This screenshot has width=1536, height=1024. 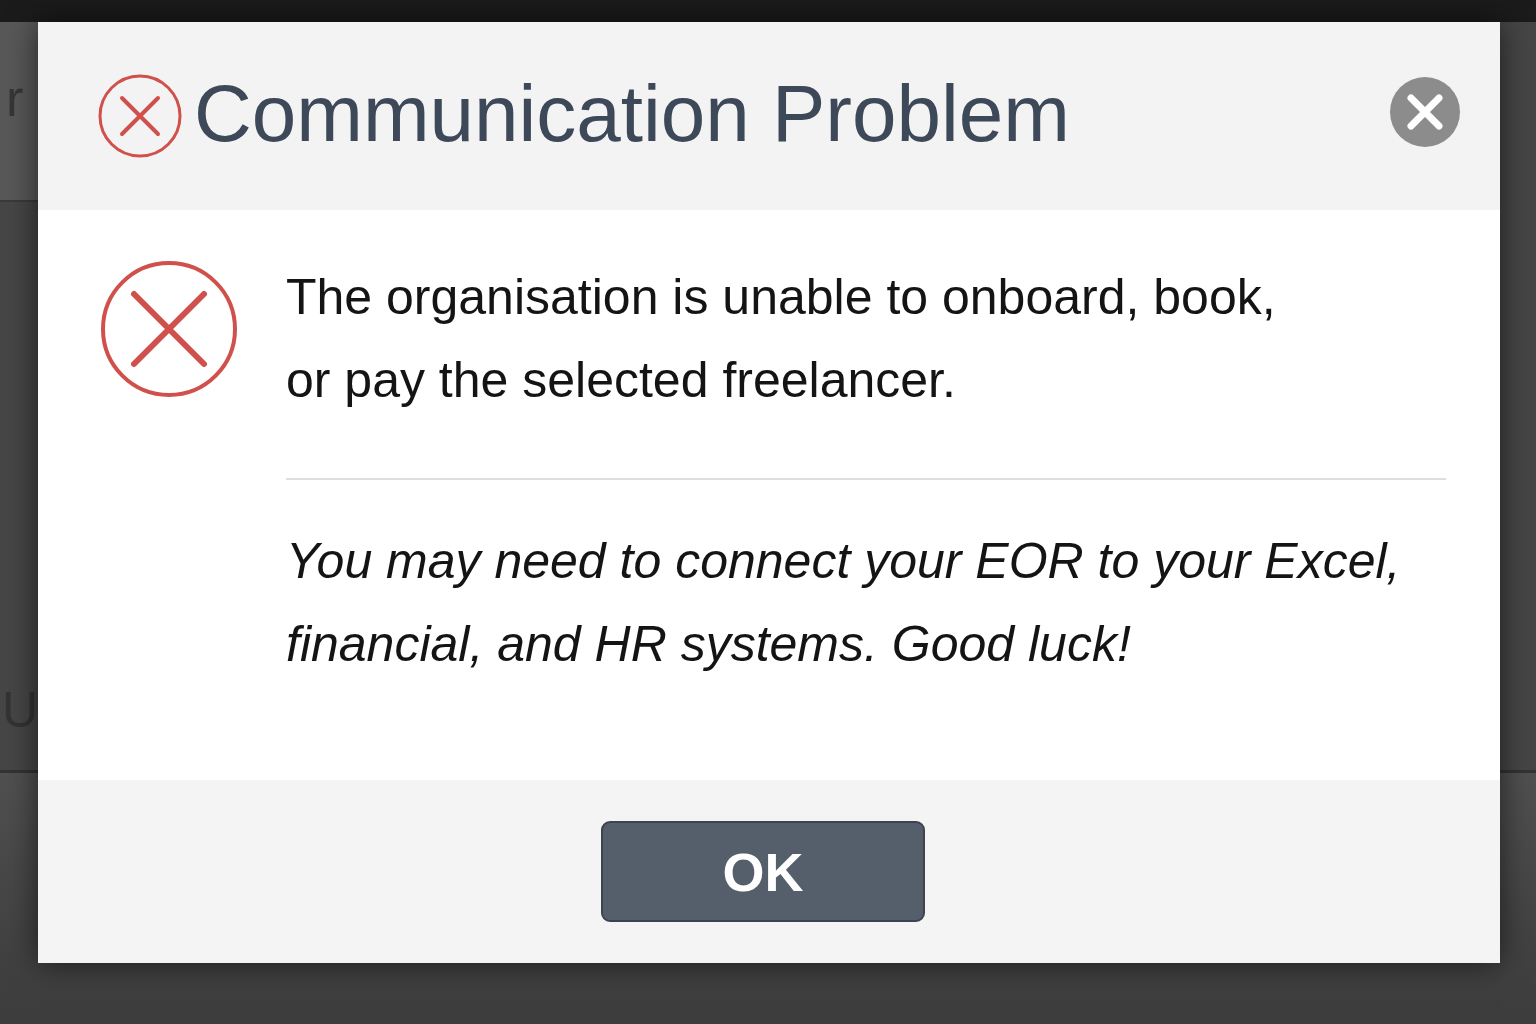 I want to click on ok-button: OK, so click(x=763, y=871).